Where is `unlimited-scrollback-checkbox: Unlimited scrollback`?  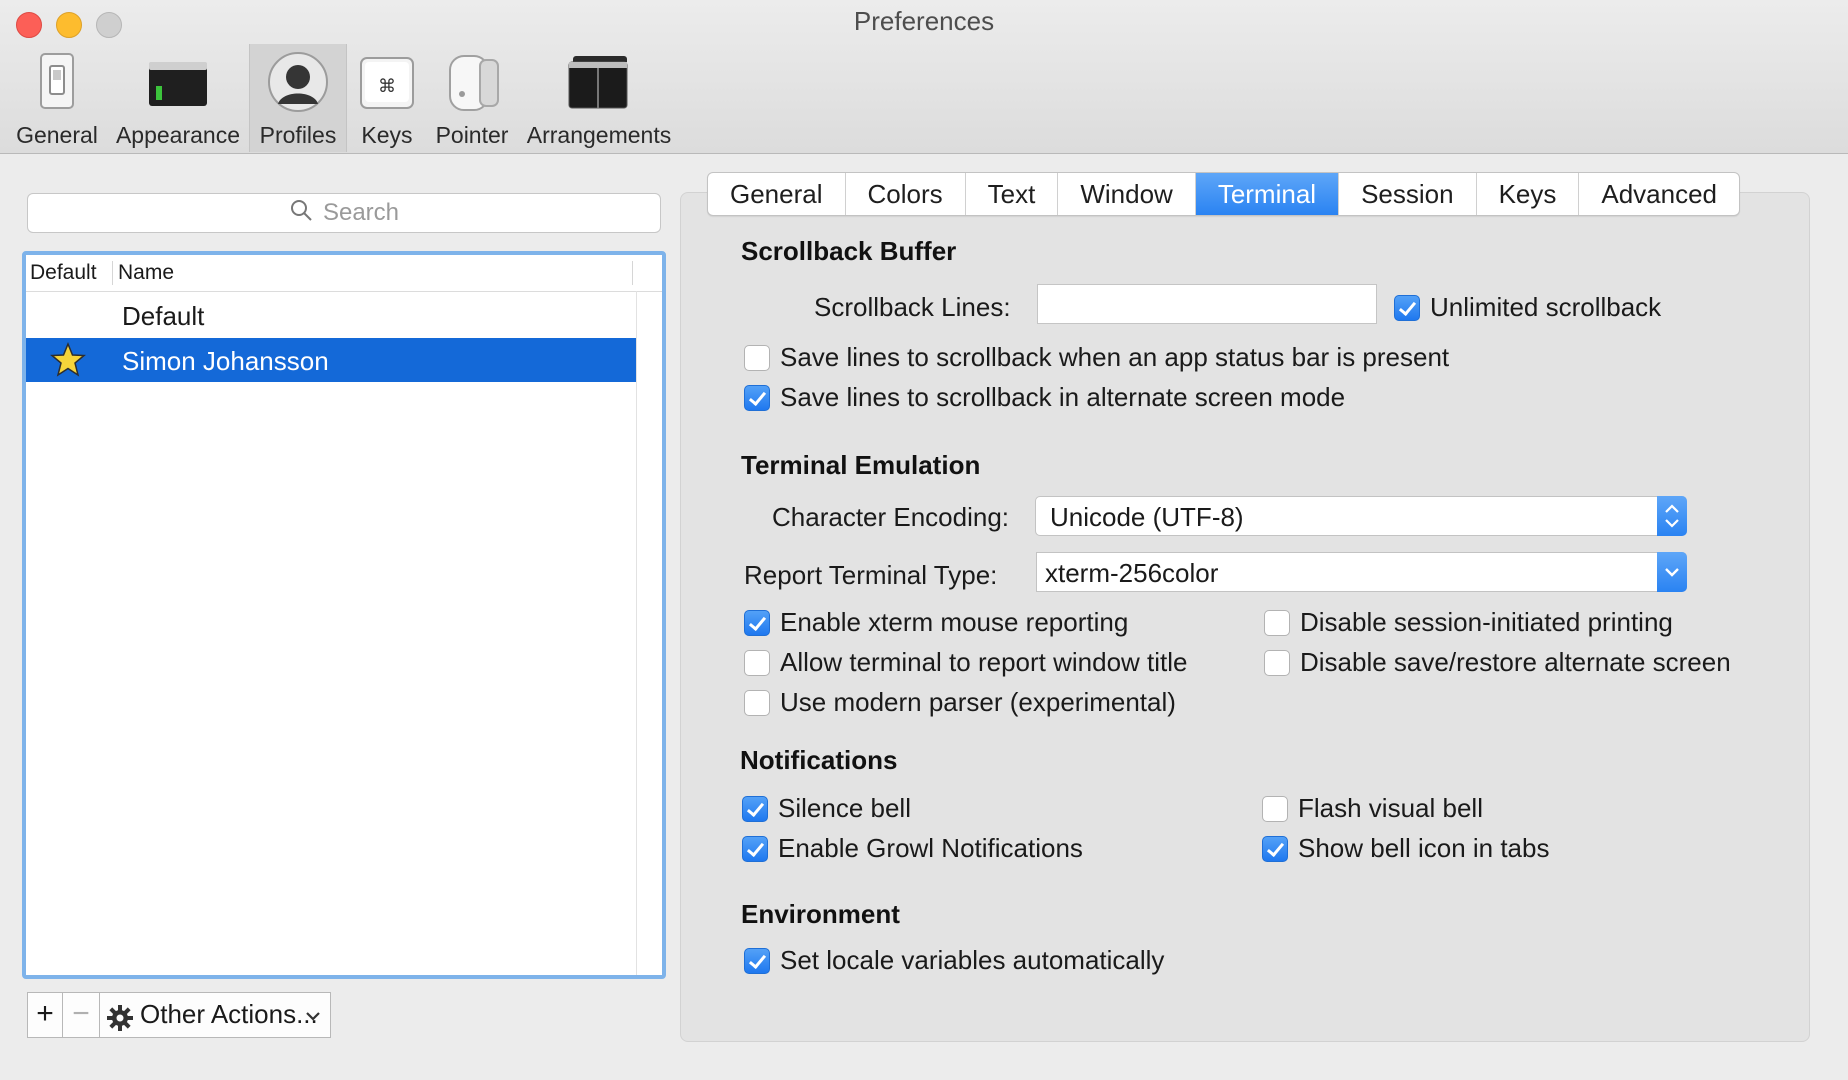
unlimited-scrollback-checkbox: Unlimited scrollback is located at coordinates (1527, 307).